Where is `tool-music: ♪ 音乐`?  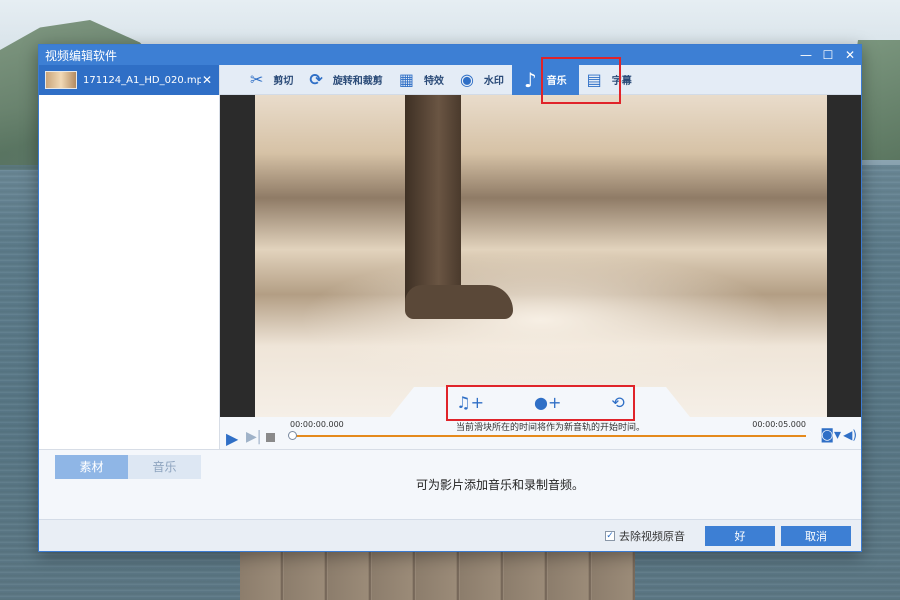
tool-music: ♪ 音乐 is located at coordinates (545, 79).